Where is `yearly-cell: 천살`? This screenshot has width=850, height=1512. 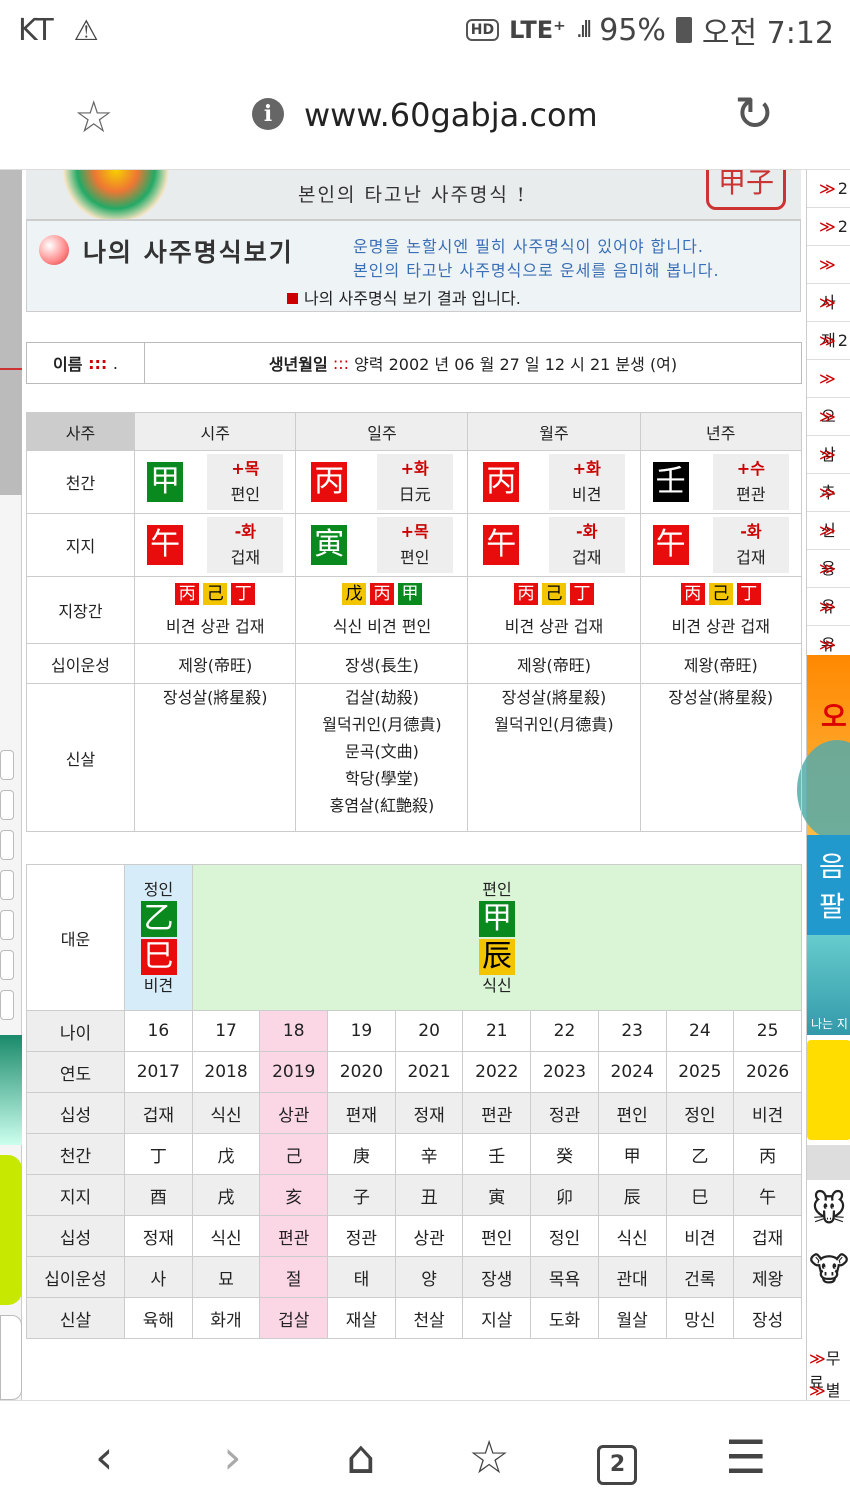 yearly-cell: 천살 is located at coordinates (429, 1318).